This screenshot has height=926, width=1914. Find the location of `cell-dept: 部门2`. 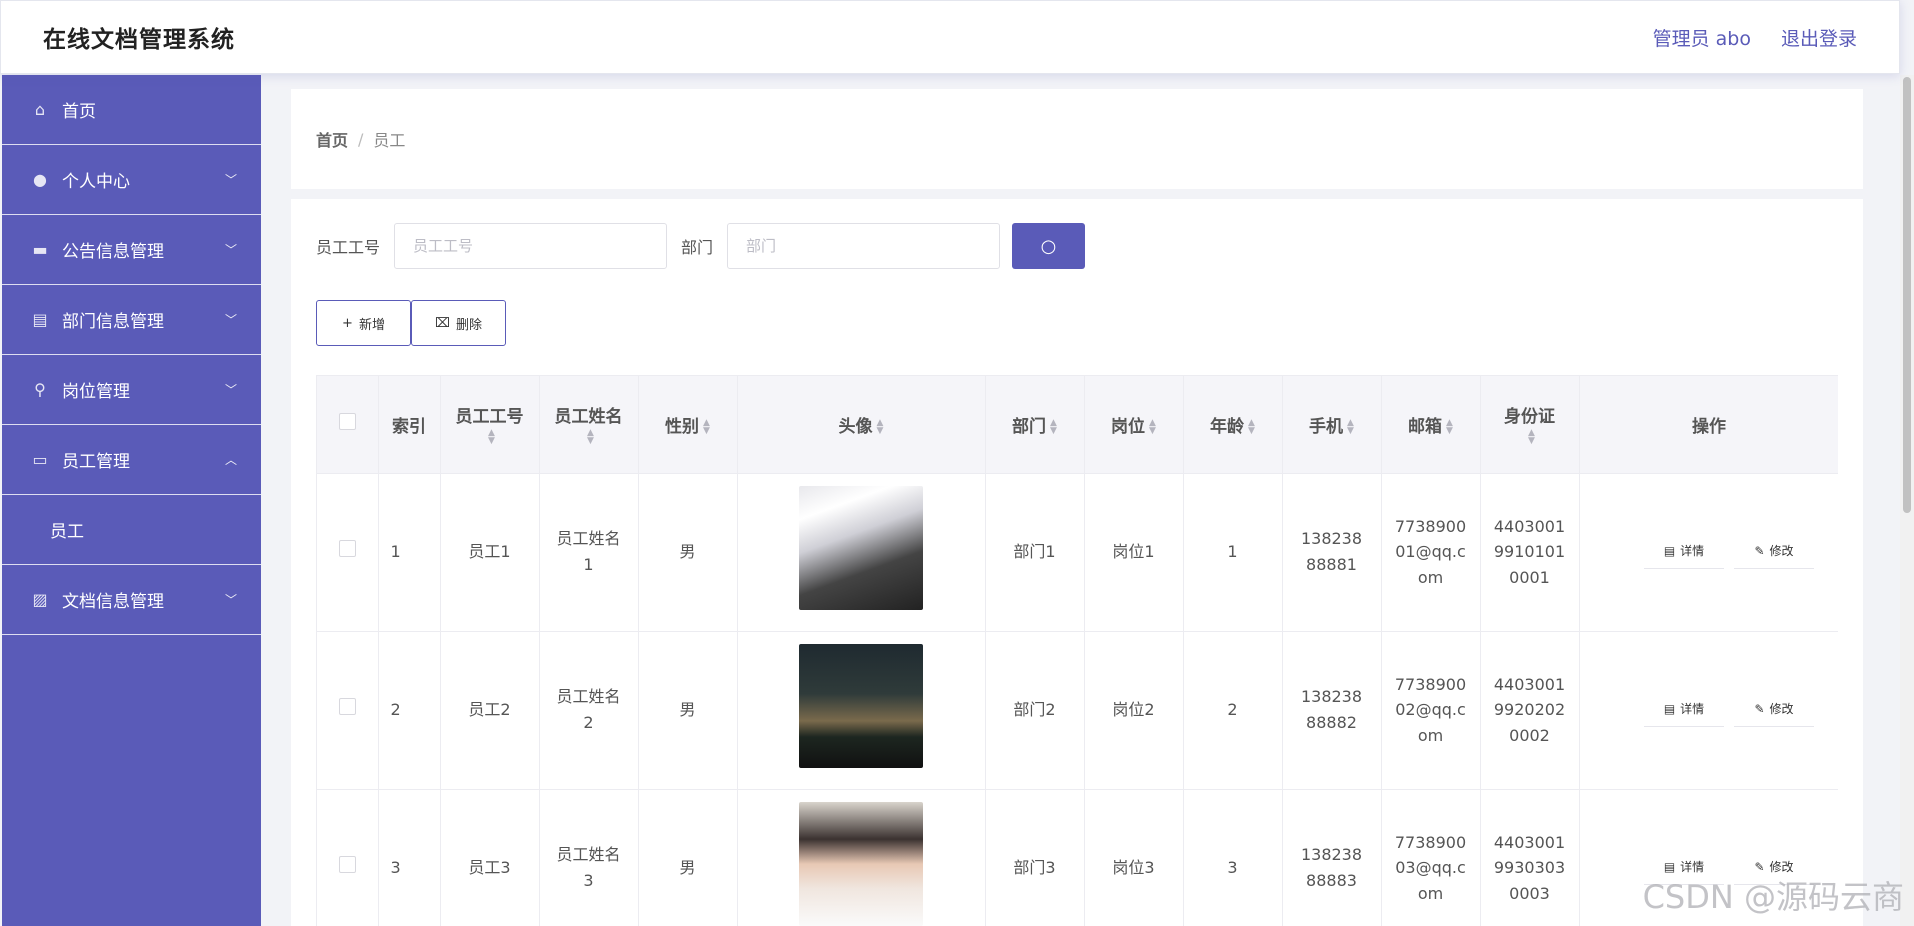

cell-dept: 部门2 is located at coordinates (1035, 710).